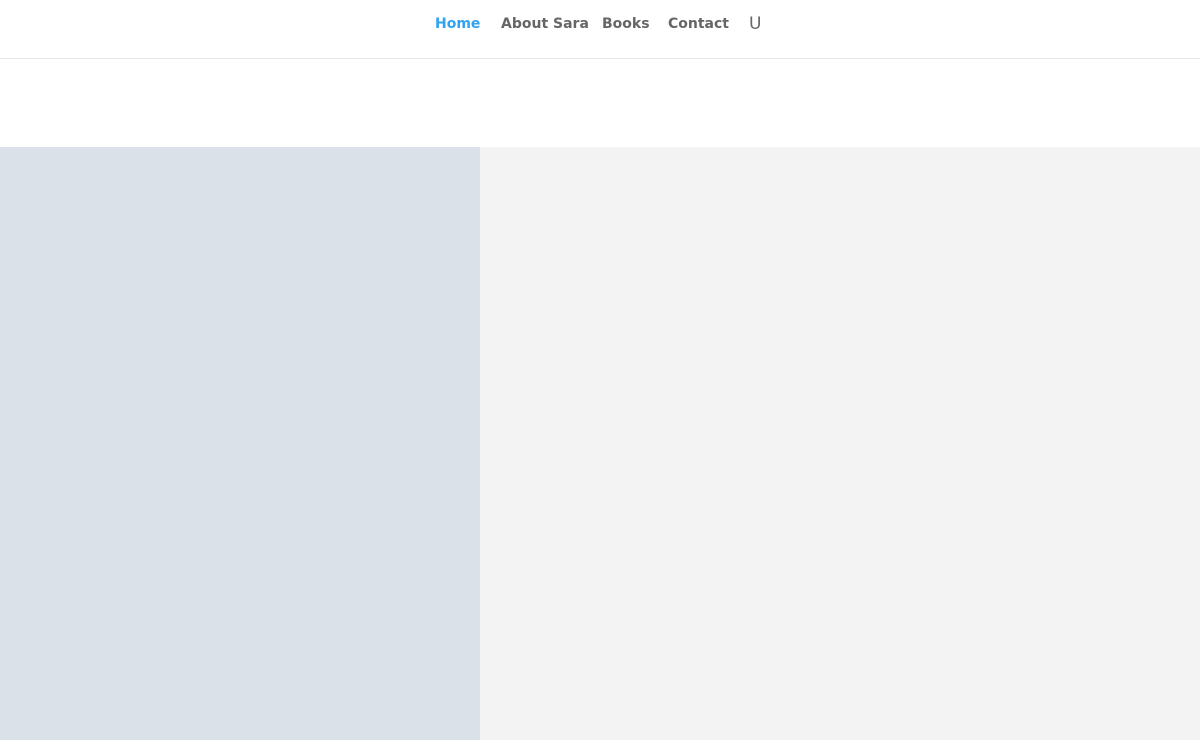 The image size is (1200, 740). I want to click on site-header: Home About Sara Books Contact U, so click(600, 29).